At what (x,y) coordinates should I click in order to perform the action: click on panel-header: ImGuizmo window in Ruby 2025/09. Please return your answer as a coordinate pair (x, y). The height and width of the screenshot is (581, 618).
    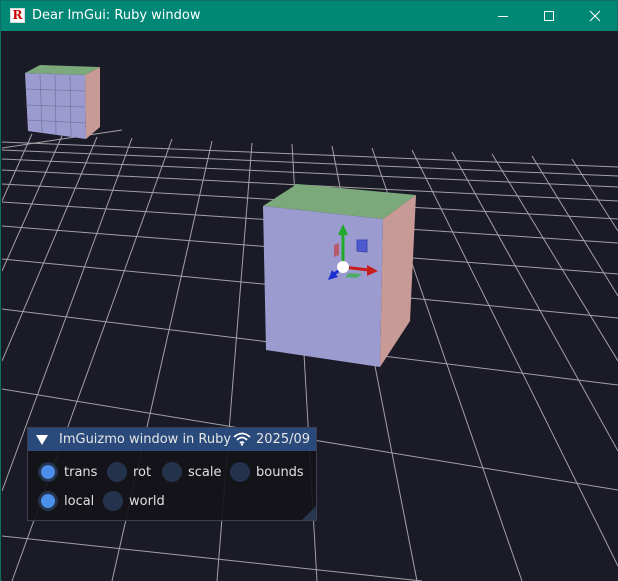
    Looking at the image, I should click on (172, 439).